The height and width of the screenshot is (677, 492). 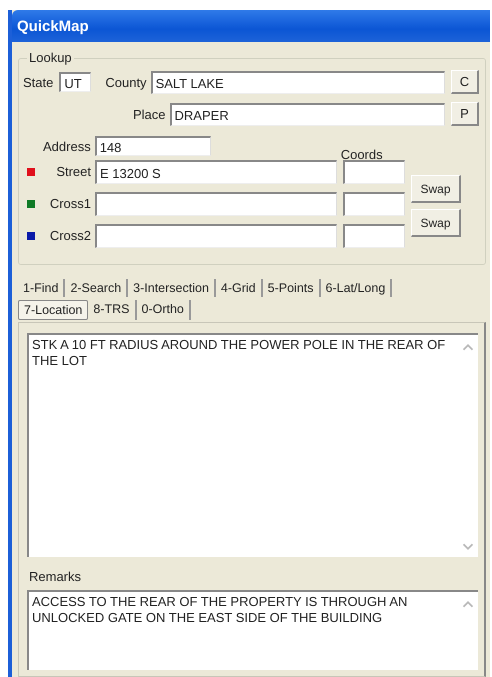 What do you see at coordinates (239, 288) in the screenshot?
I see `tab: 4-Grid` at bounding box center [239, 288].